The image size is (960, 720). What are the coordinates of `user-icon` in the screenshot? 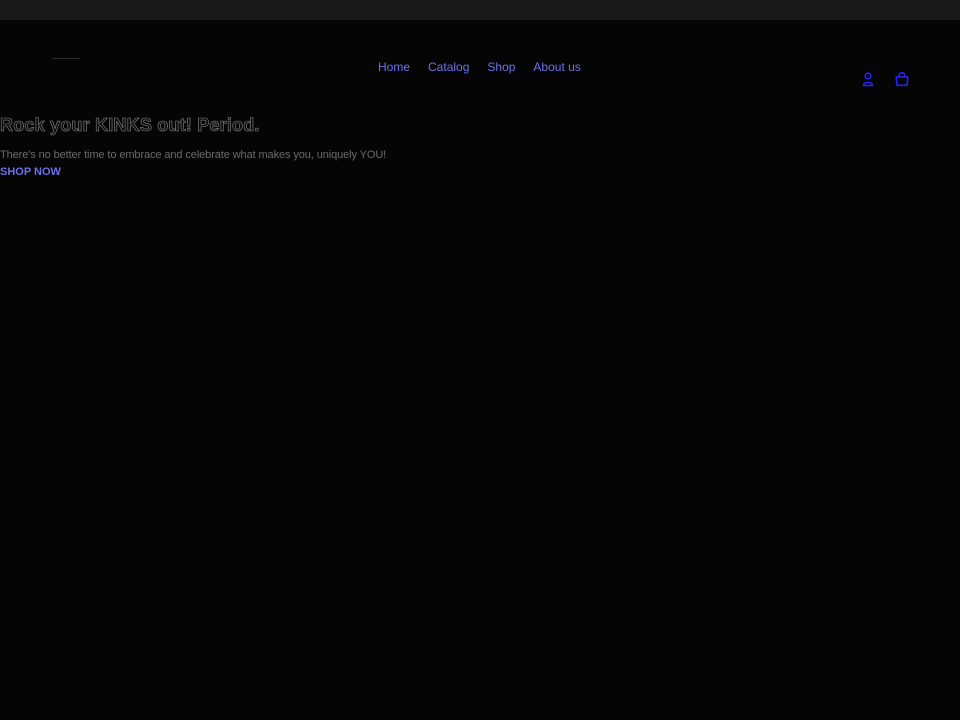 It's located at (868, 79).